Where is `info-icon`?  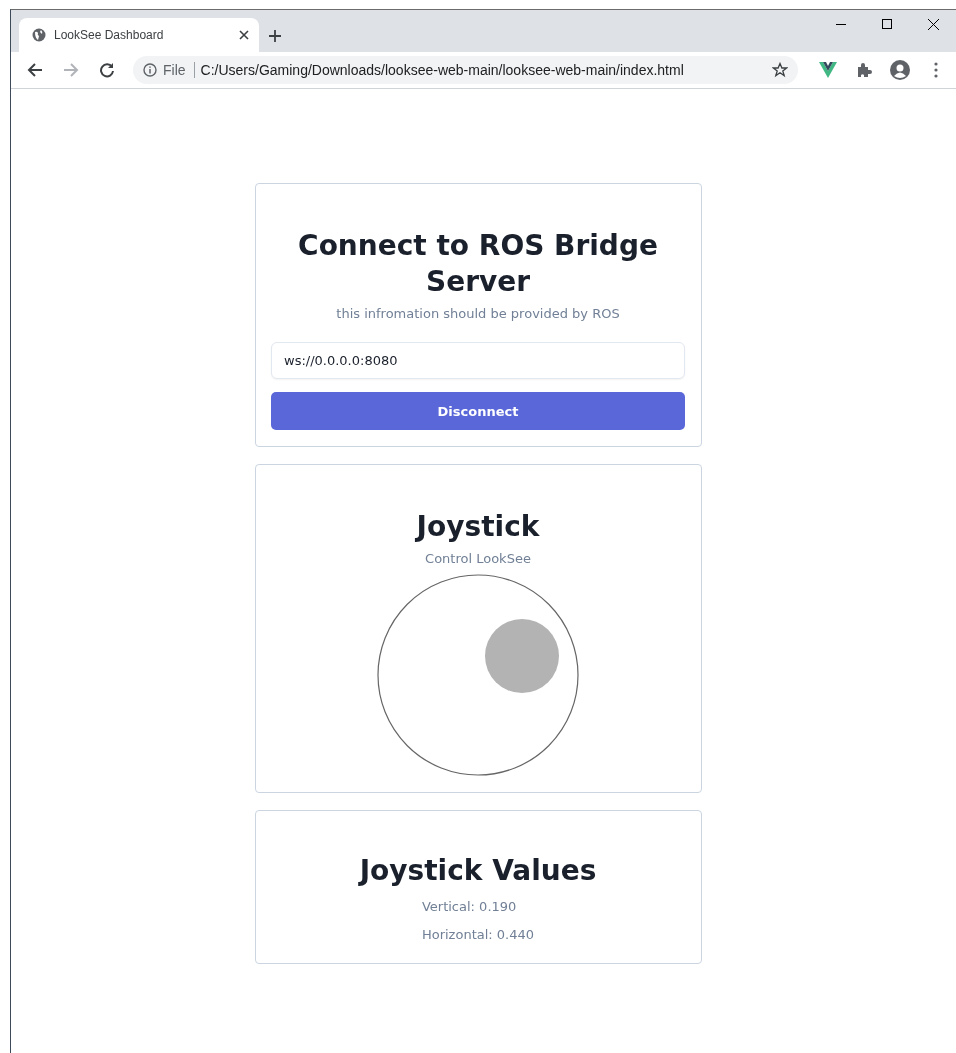
info-icon is located at coordinates (150, 70).